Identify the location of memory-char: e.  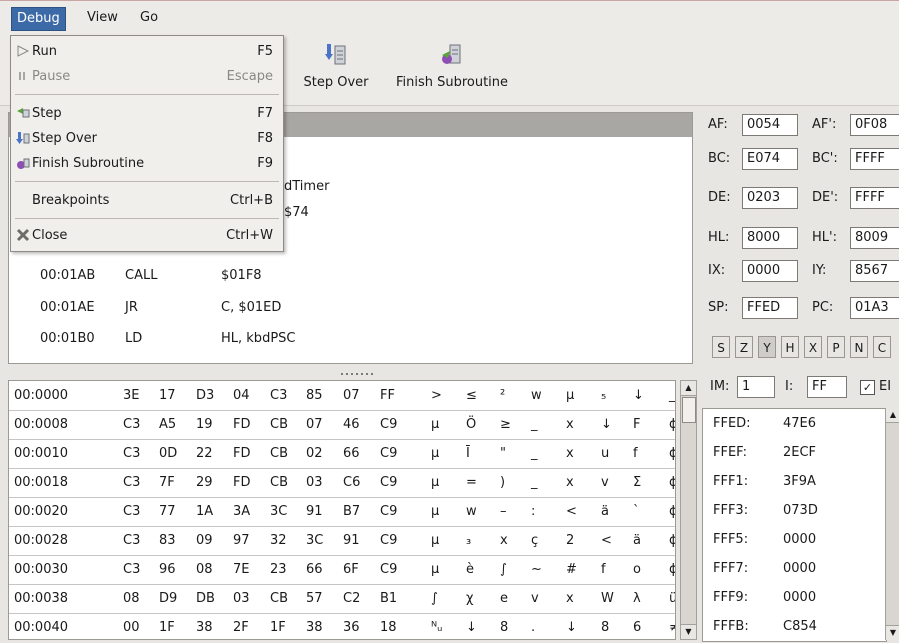
(504, 598).